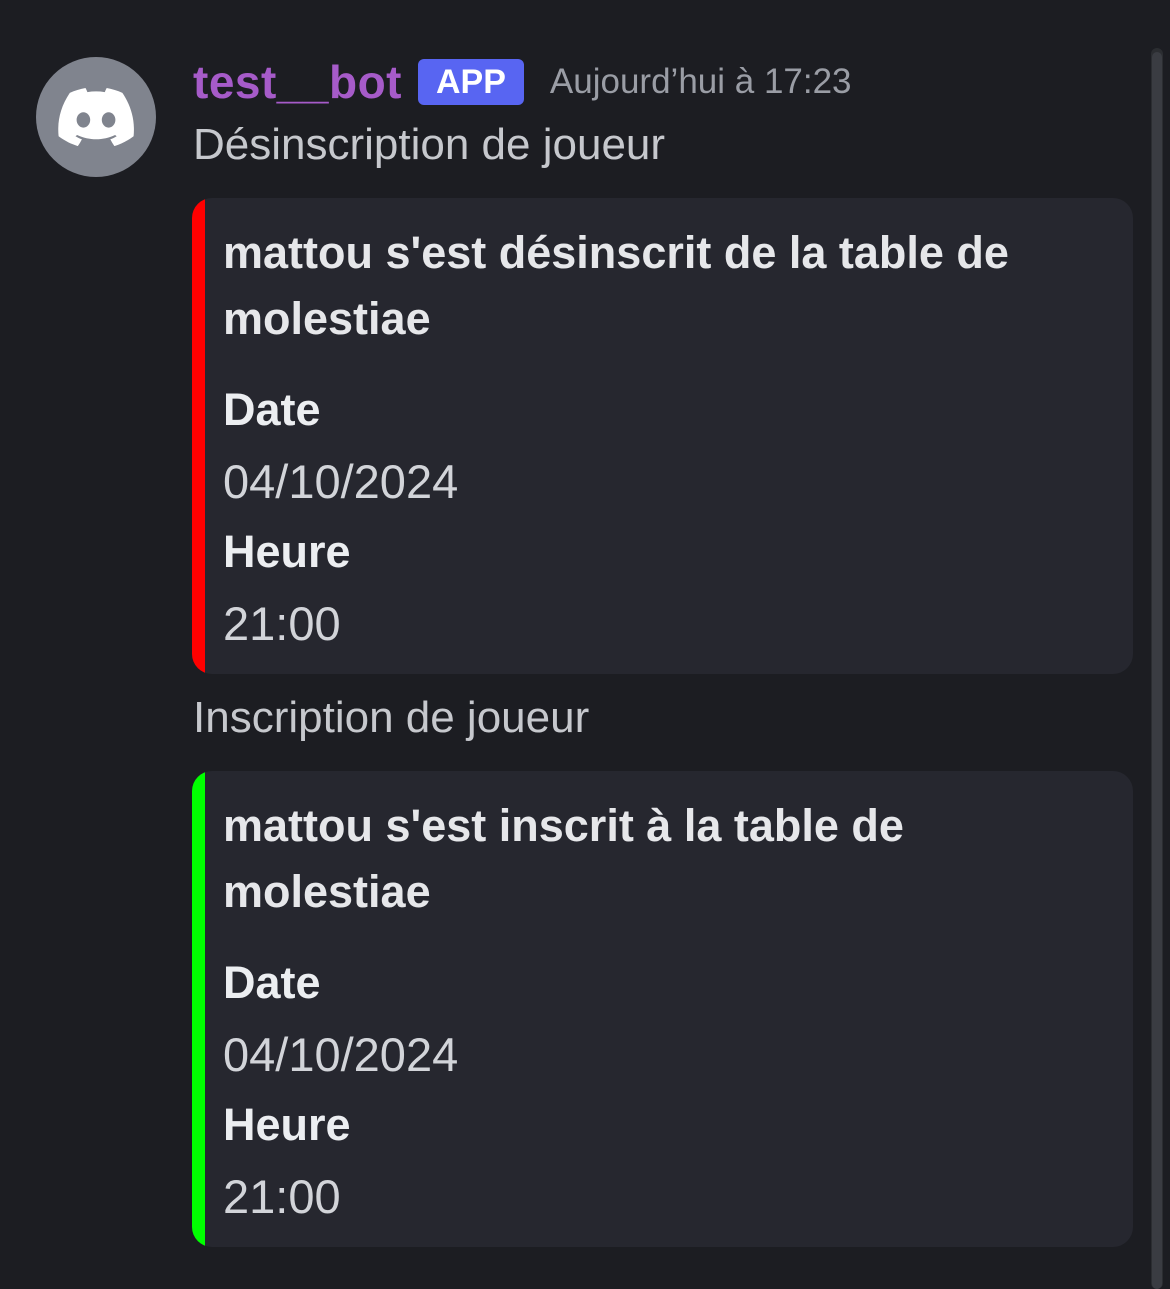 This screenshot has width=1170, height=1289. What do you see at coordinates (297, 82) in the screenshot?
I see `author-username: test__bot` at bounding box center [297, 82].